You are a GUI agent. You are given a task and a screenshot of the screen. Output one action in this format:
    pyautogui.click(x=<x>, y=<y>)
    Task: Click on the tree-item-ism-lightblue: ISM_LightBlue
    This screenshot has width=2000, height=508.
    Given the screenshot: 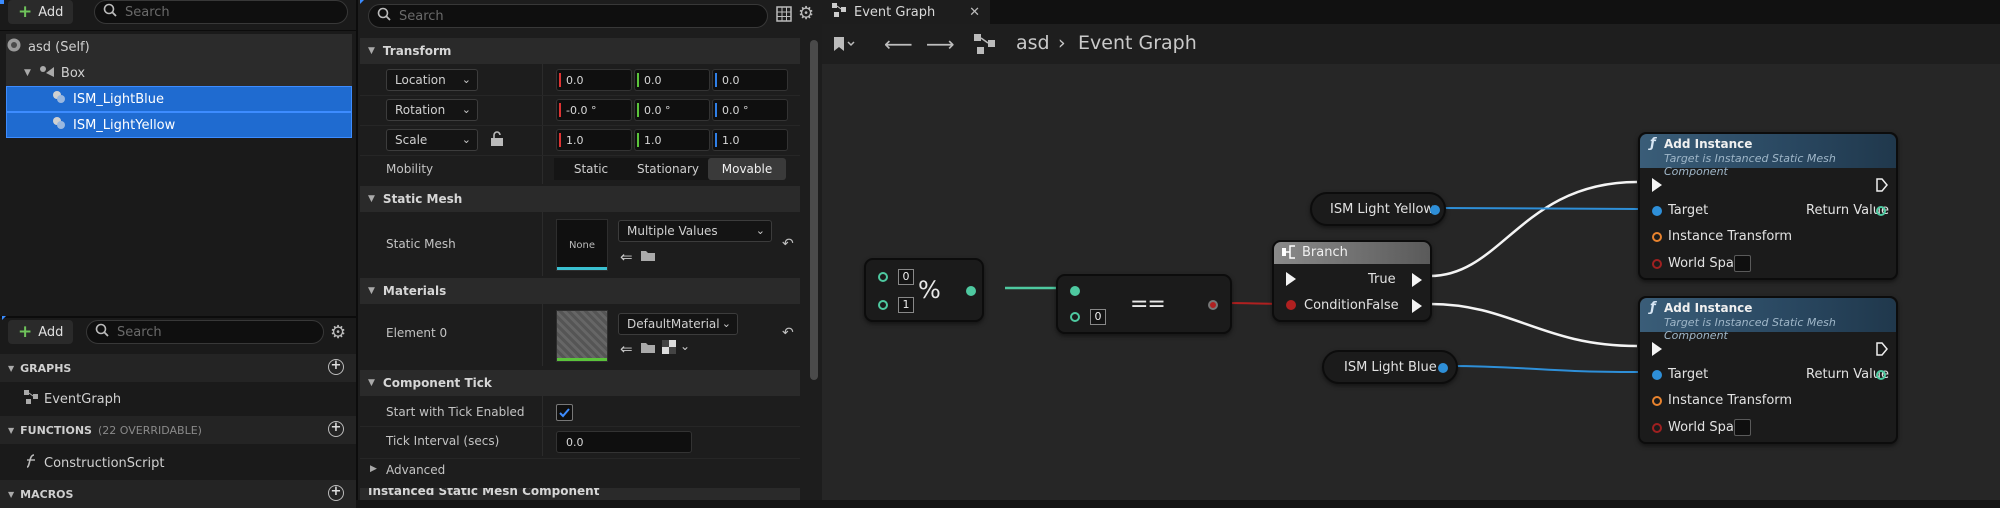 What is the action you would take?
    pyautogui.click(x=179, y=99)
    